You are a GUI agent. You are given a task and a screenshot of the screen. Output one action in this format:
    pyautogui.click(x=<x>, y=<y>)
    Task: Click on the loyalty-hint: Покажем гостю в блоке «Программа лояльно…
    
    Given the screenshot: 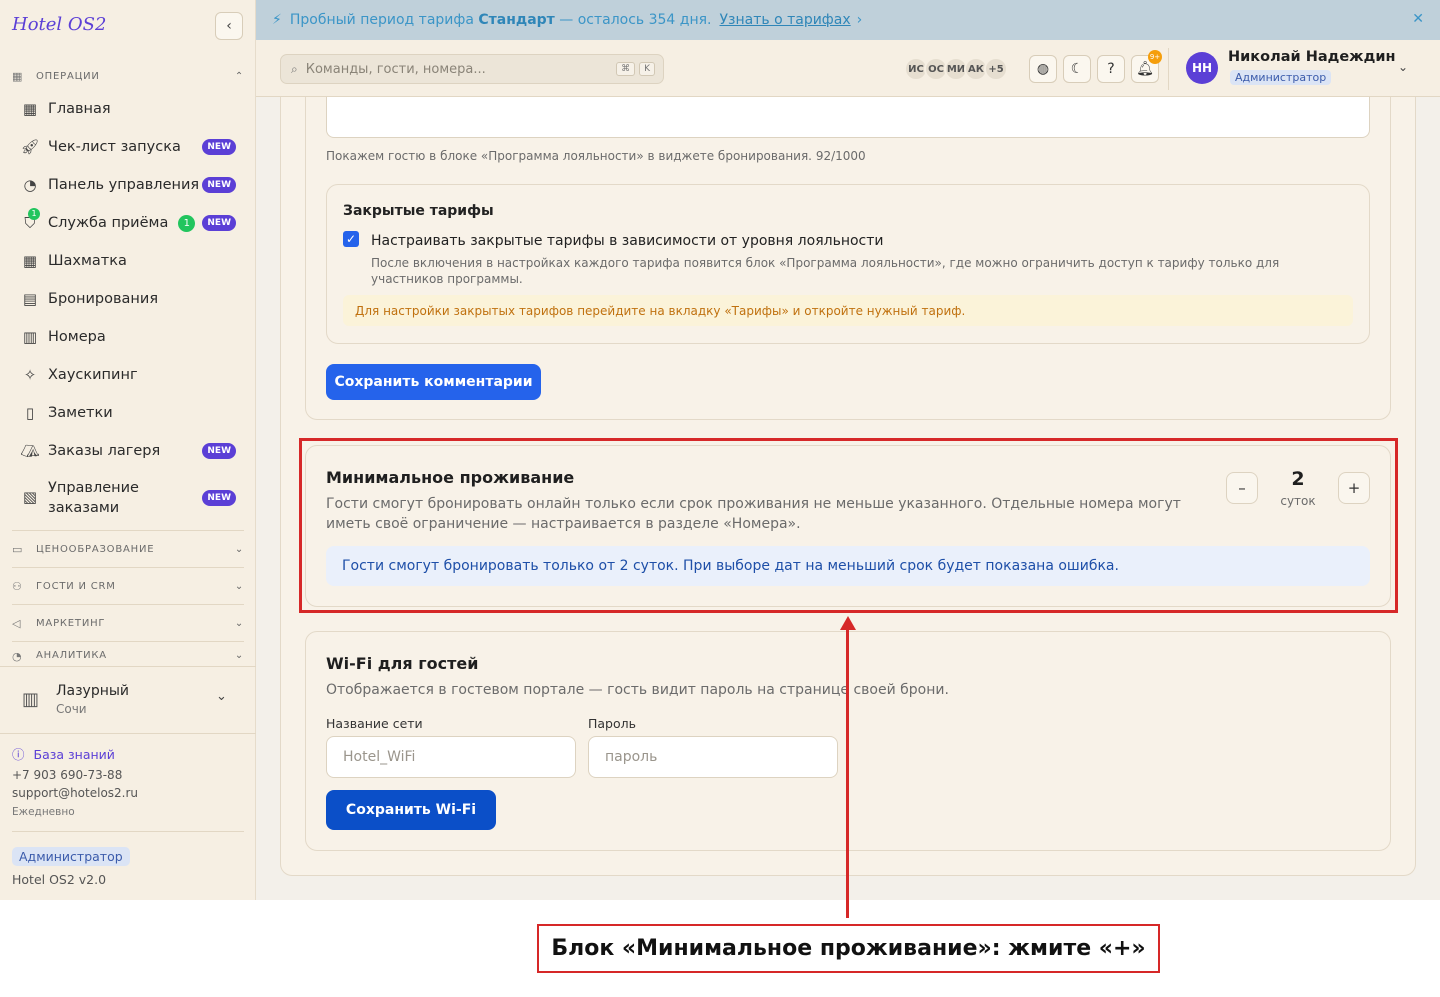 What is the action you would take?
    pyautogui.click(x=596, y=156)
    